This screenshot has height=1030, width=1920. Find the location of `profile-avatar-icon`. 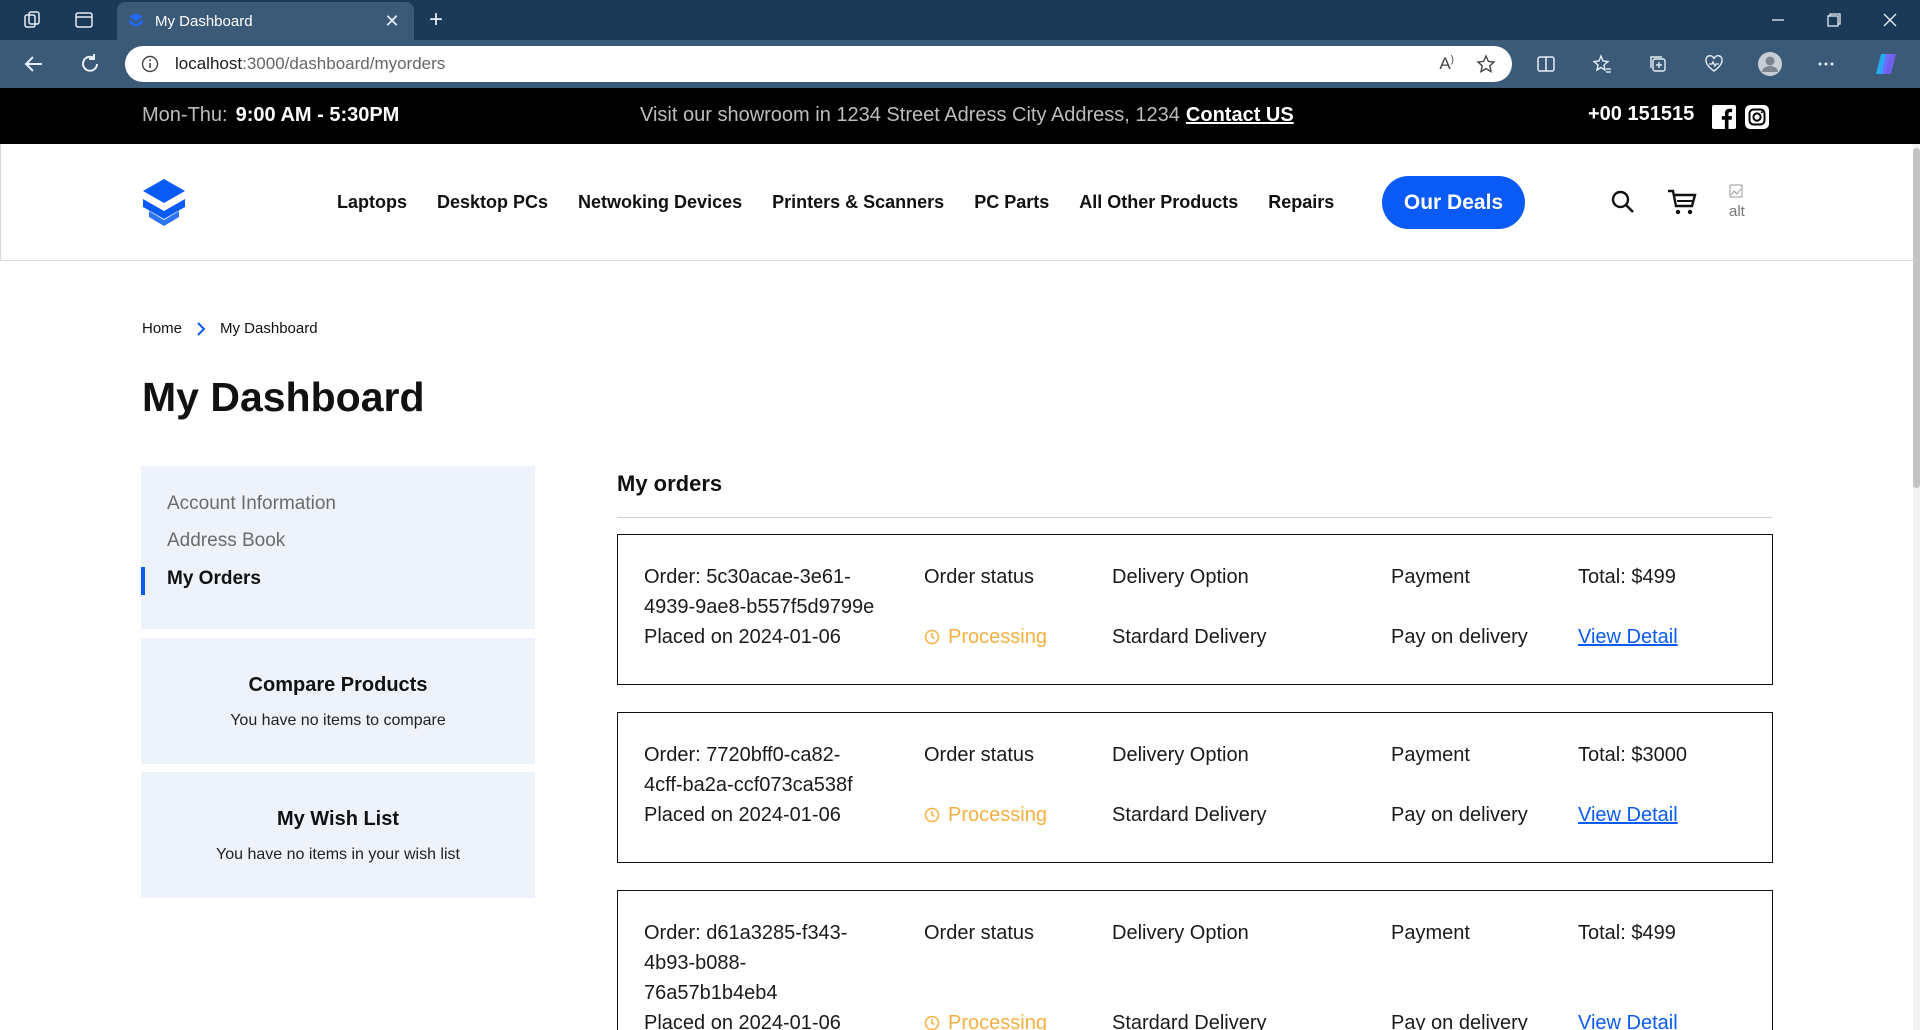

profile-avatar-icon is located at coordinates (1770, 64).